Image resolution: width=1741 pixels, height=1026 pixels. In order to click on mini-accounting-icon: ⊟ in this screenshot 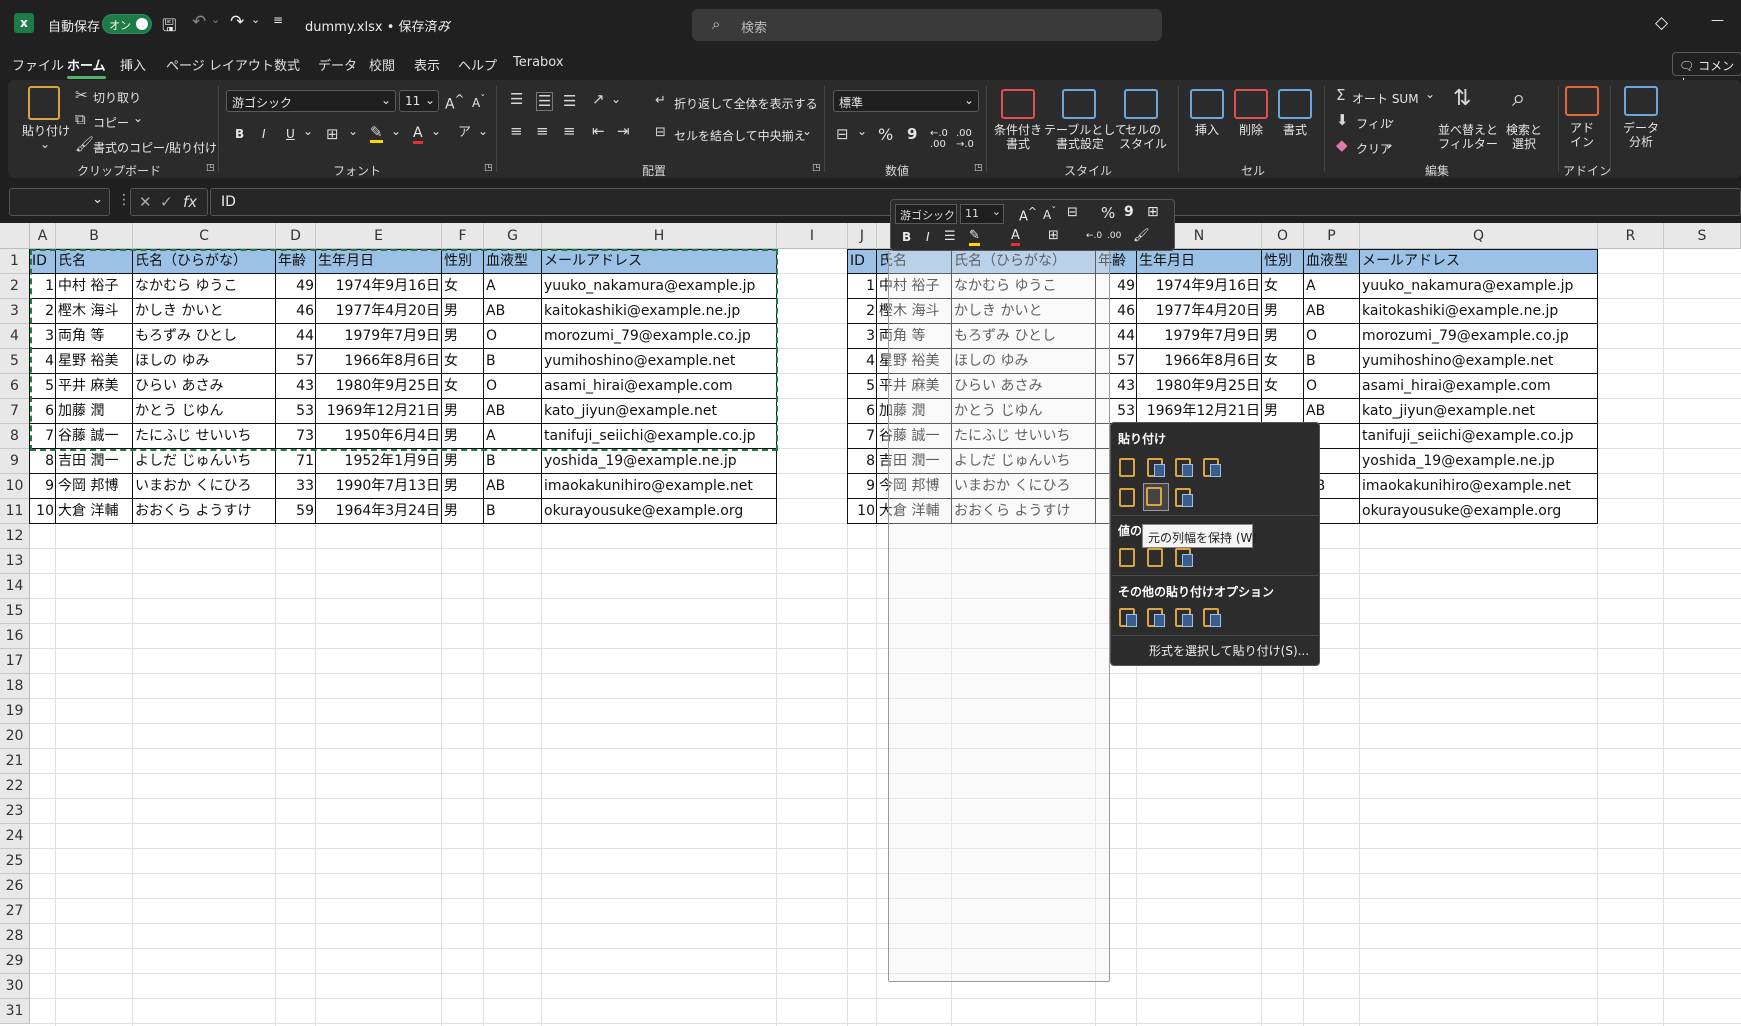, I will do `click(1072, 212)`.